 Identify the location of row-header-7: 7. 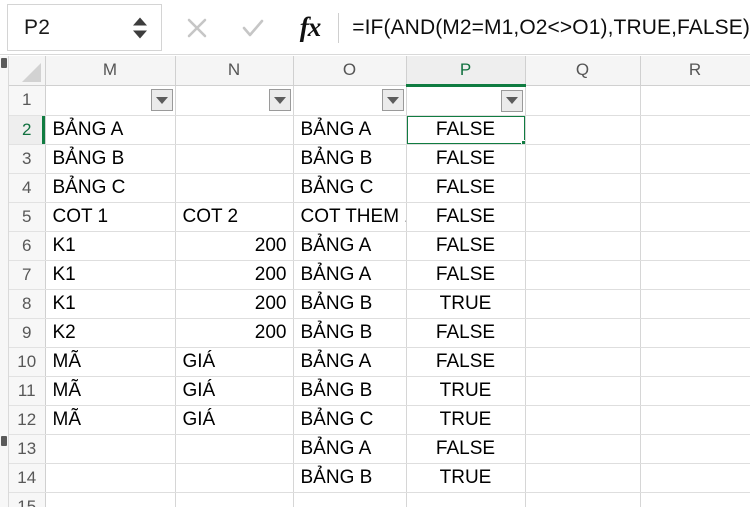
(27, 275).